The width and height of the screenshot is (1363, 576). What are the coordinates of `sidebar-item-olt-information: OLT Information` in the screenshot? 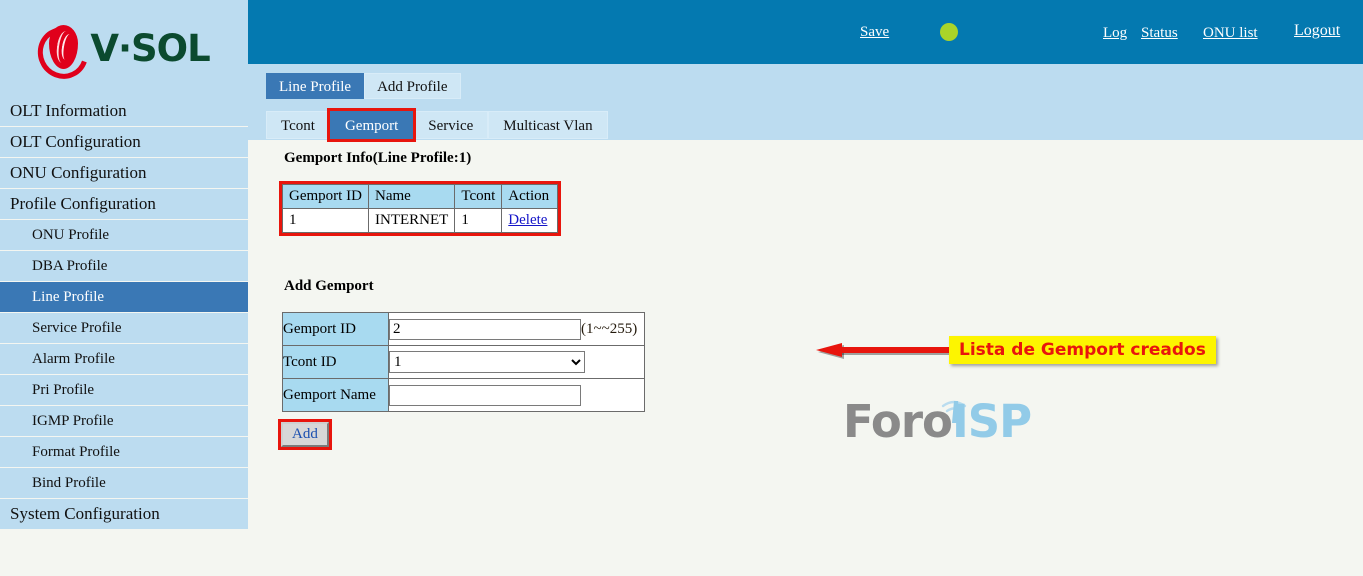 It's located at (124, 111).